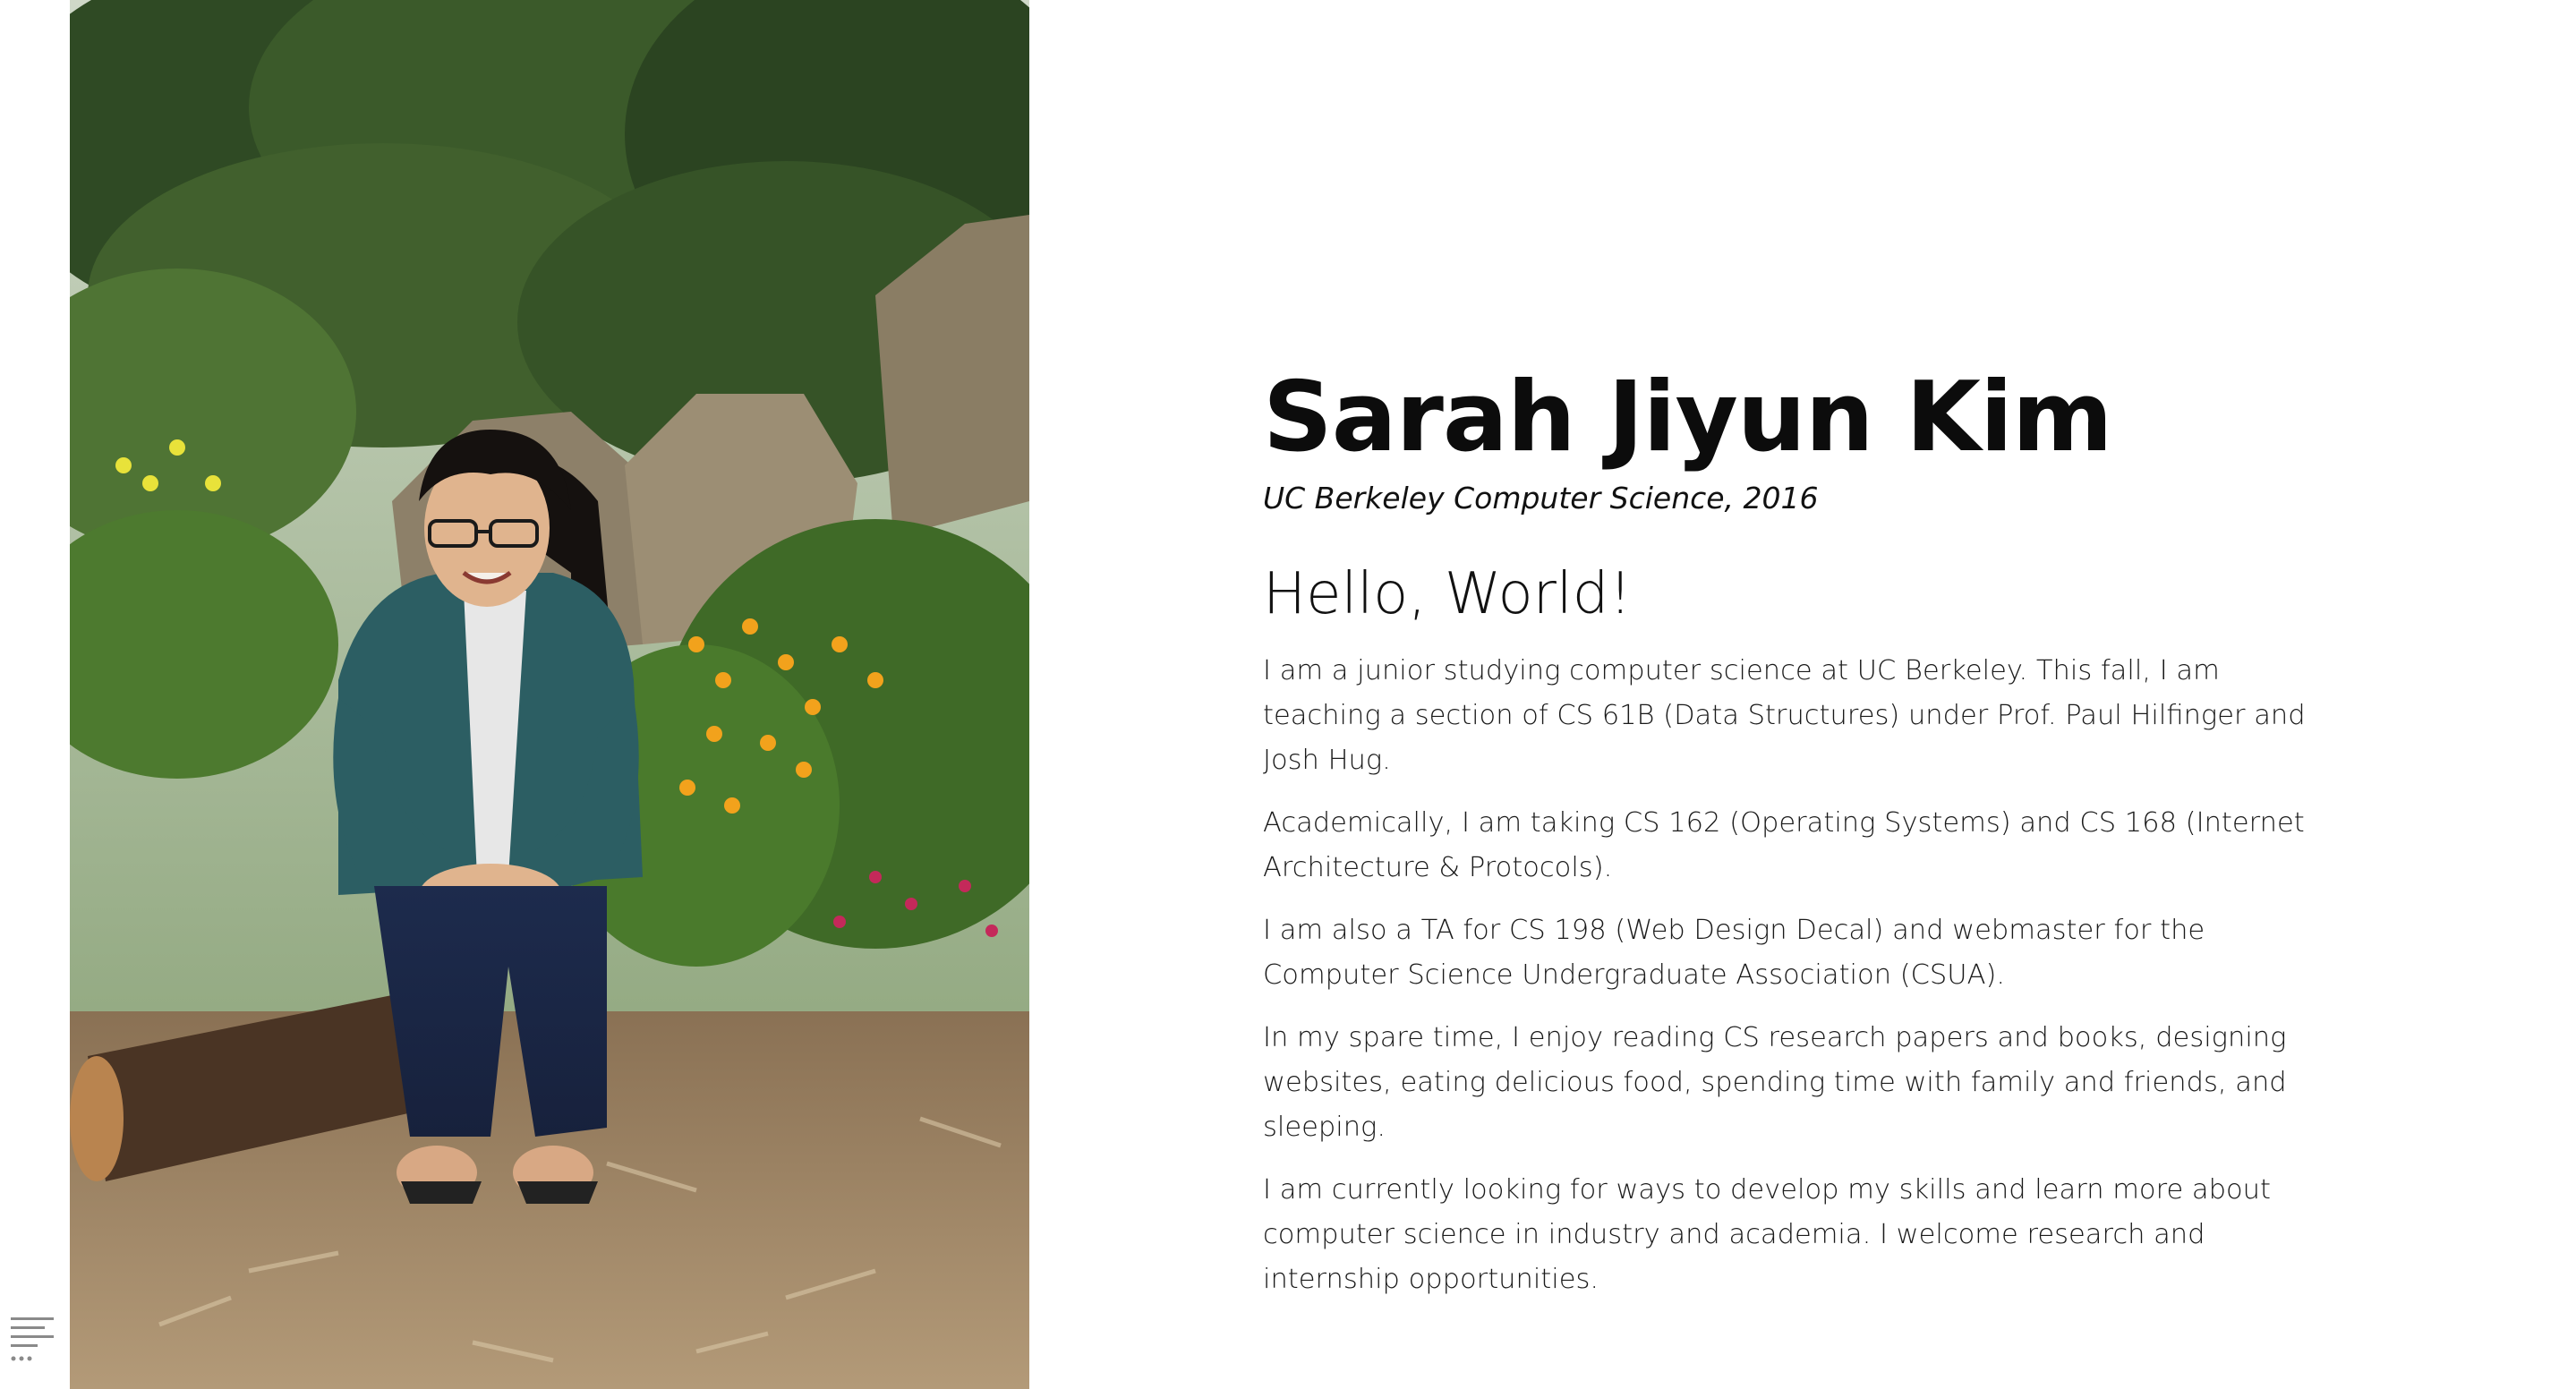  Describe the element at coordinates (35, 694) in the screenshot. I see `sidebar-gutter` at that location.